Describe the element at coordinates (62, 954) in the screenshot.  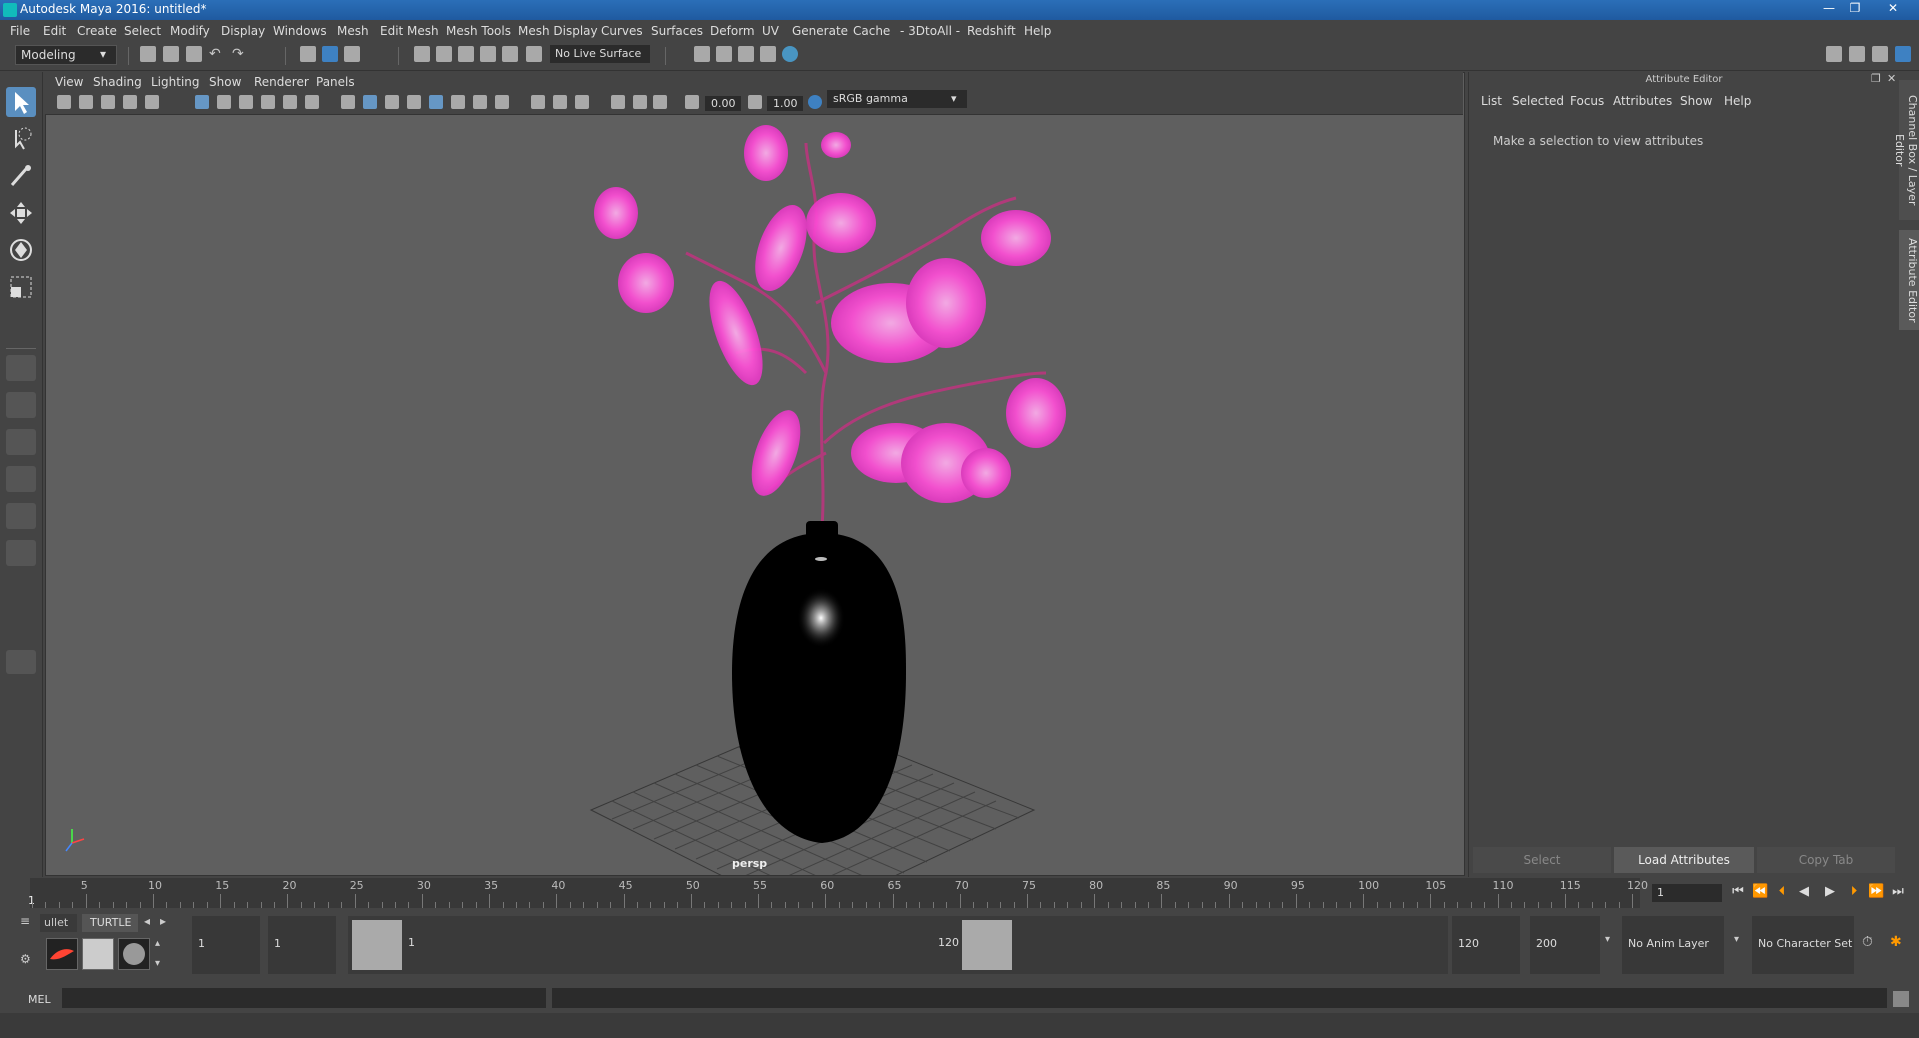
I see `turtle-render-icon` at that location.